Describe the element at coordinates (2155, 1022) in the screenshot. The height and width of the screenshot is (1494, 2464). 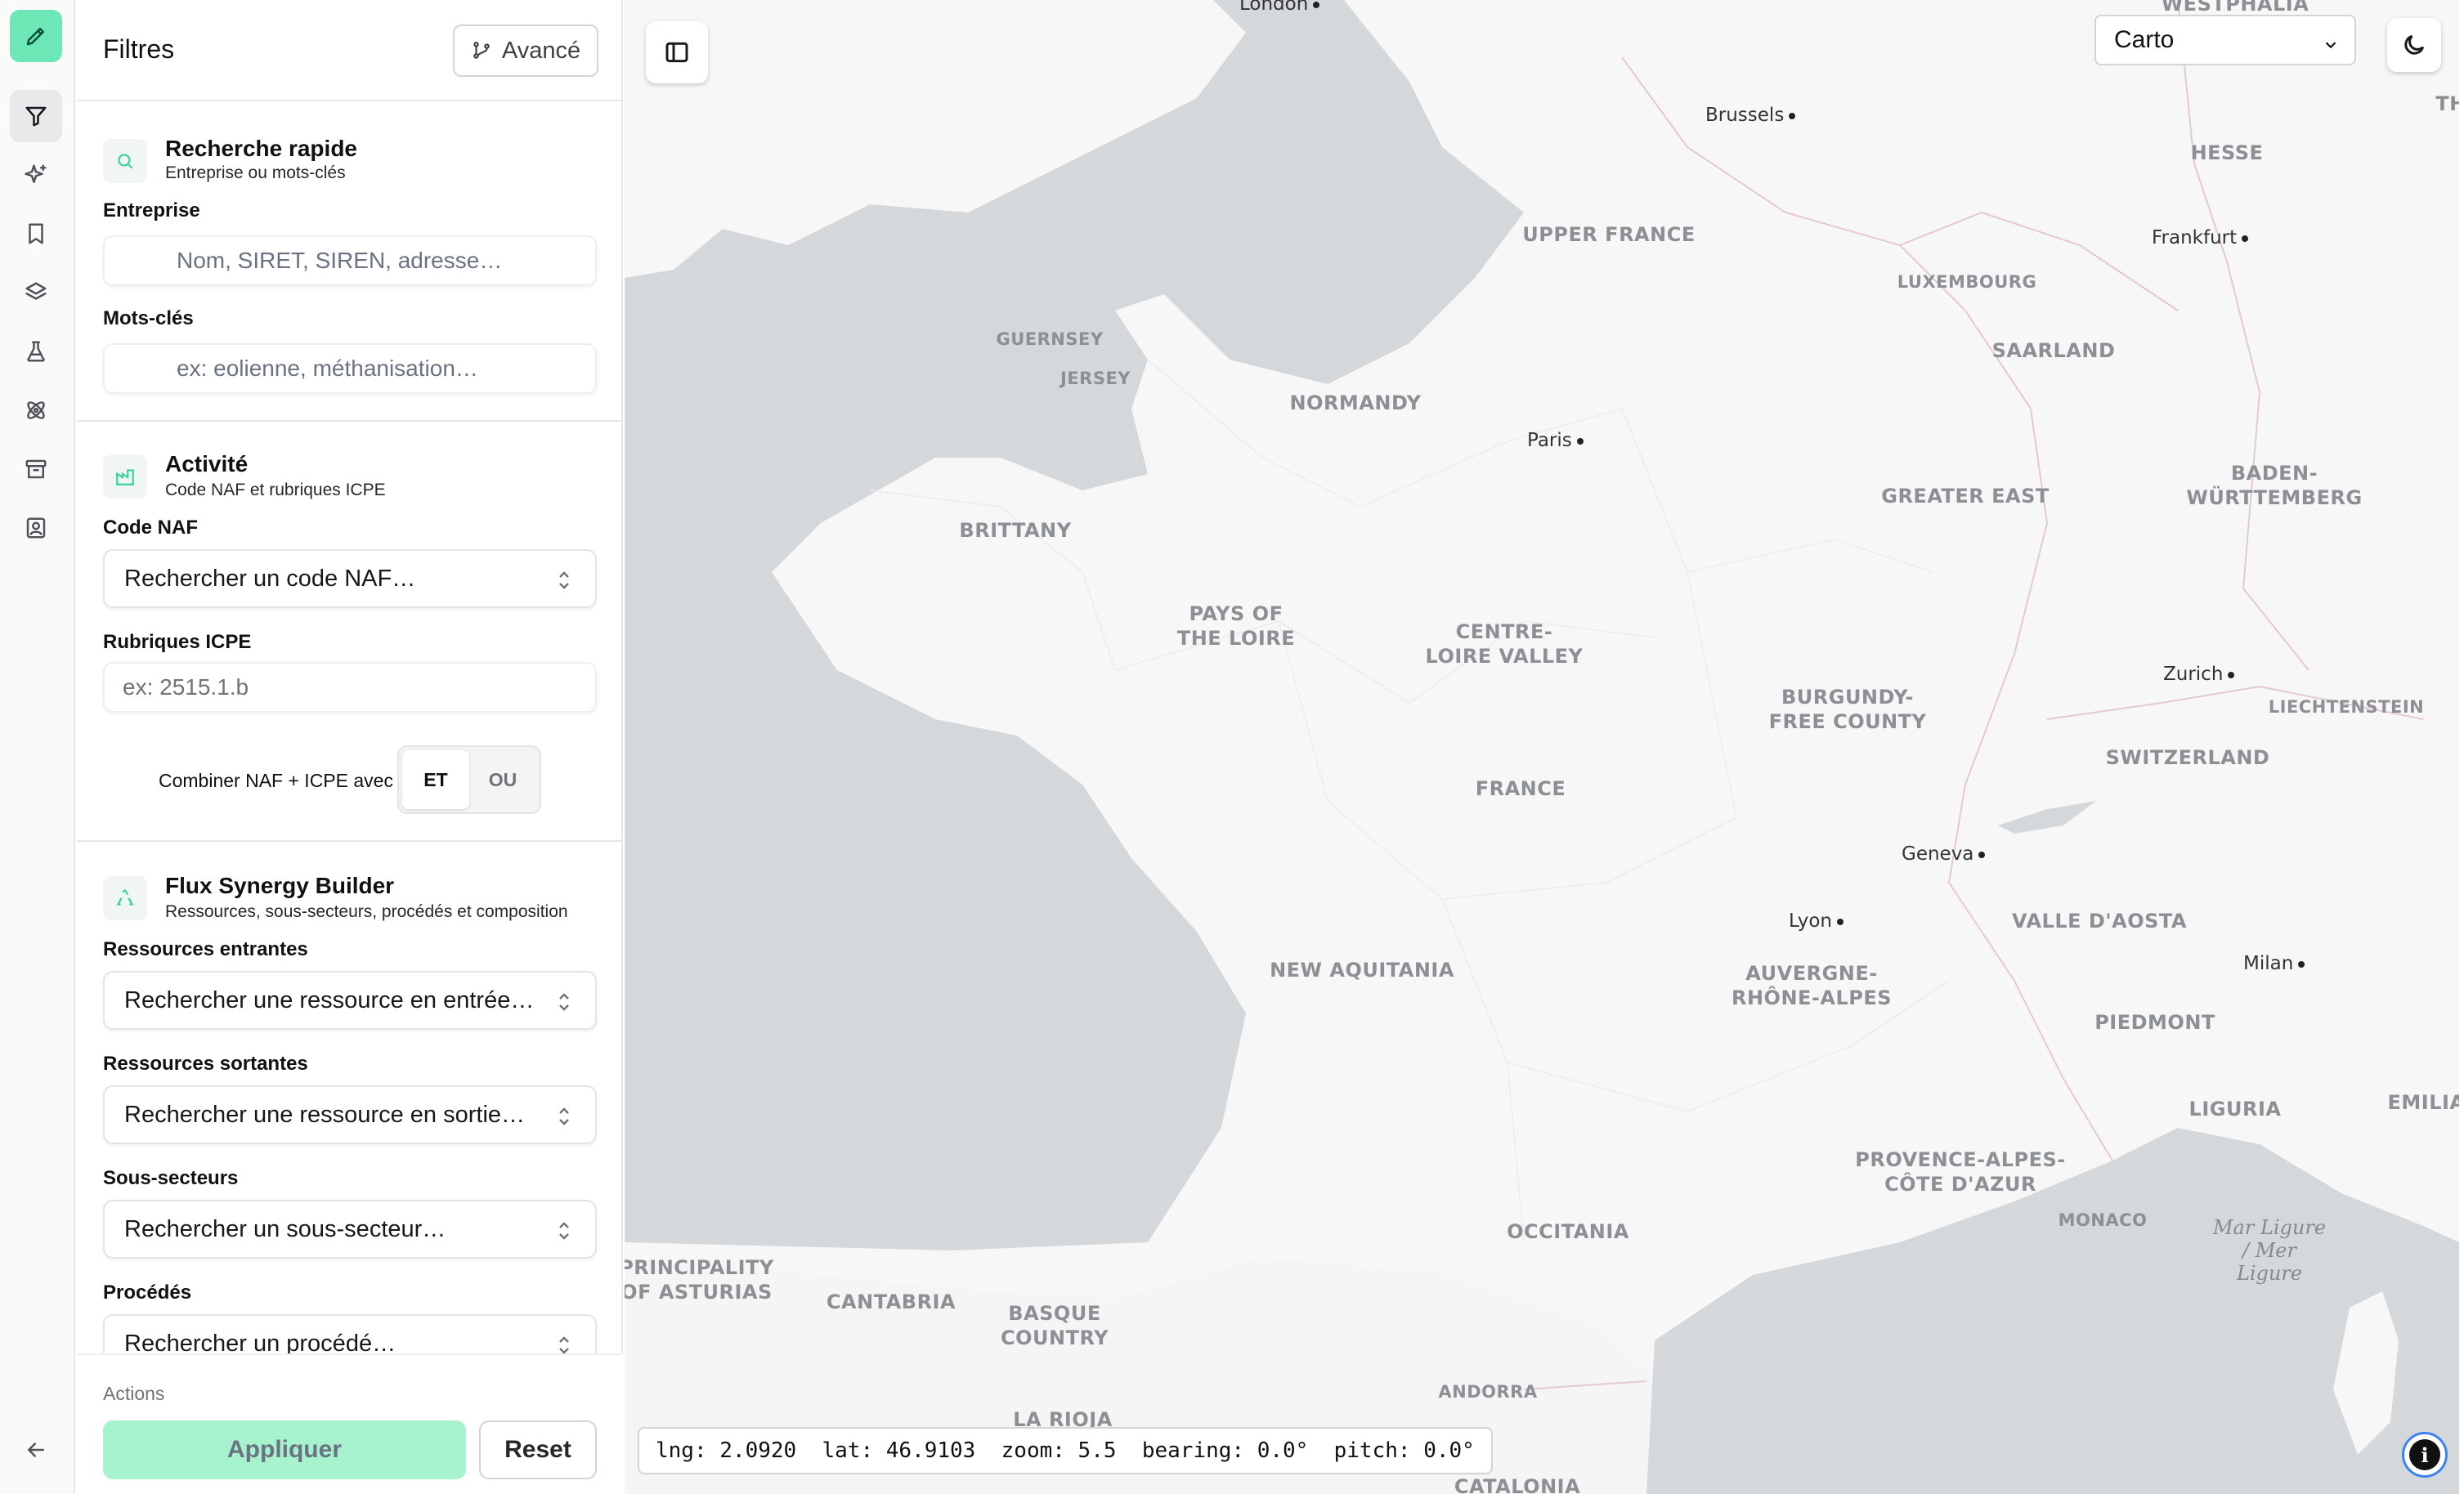
I see `region-label: PIEDMONT` at that location.